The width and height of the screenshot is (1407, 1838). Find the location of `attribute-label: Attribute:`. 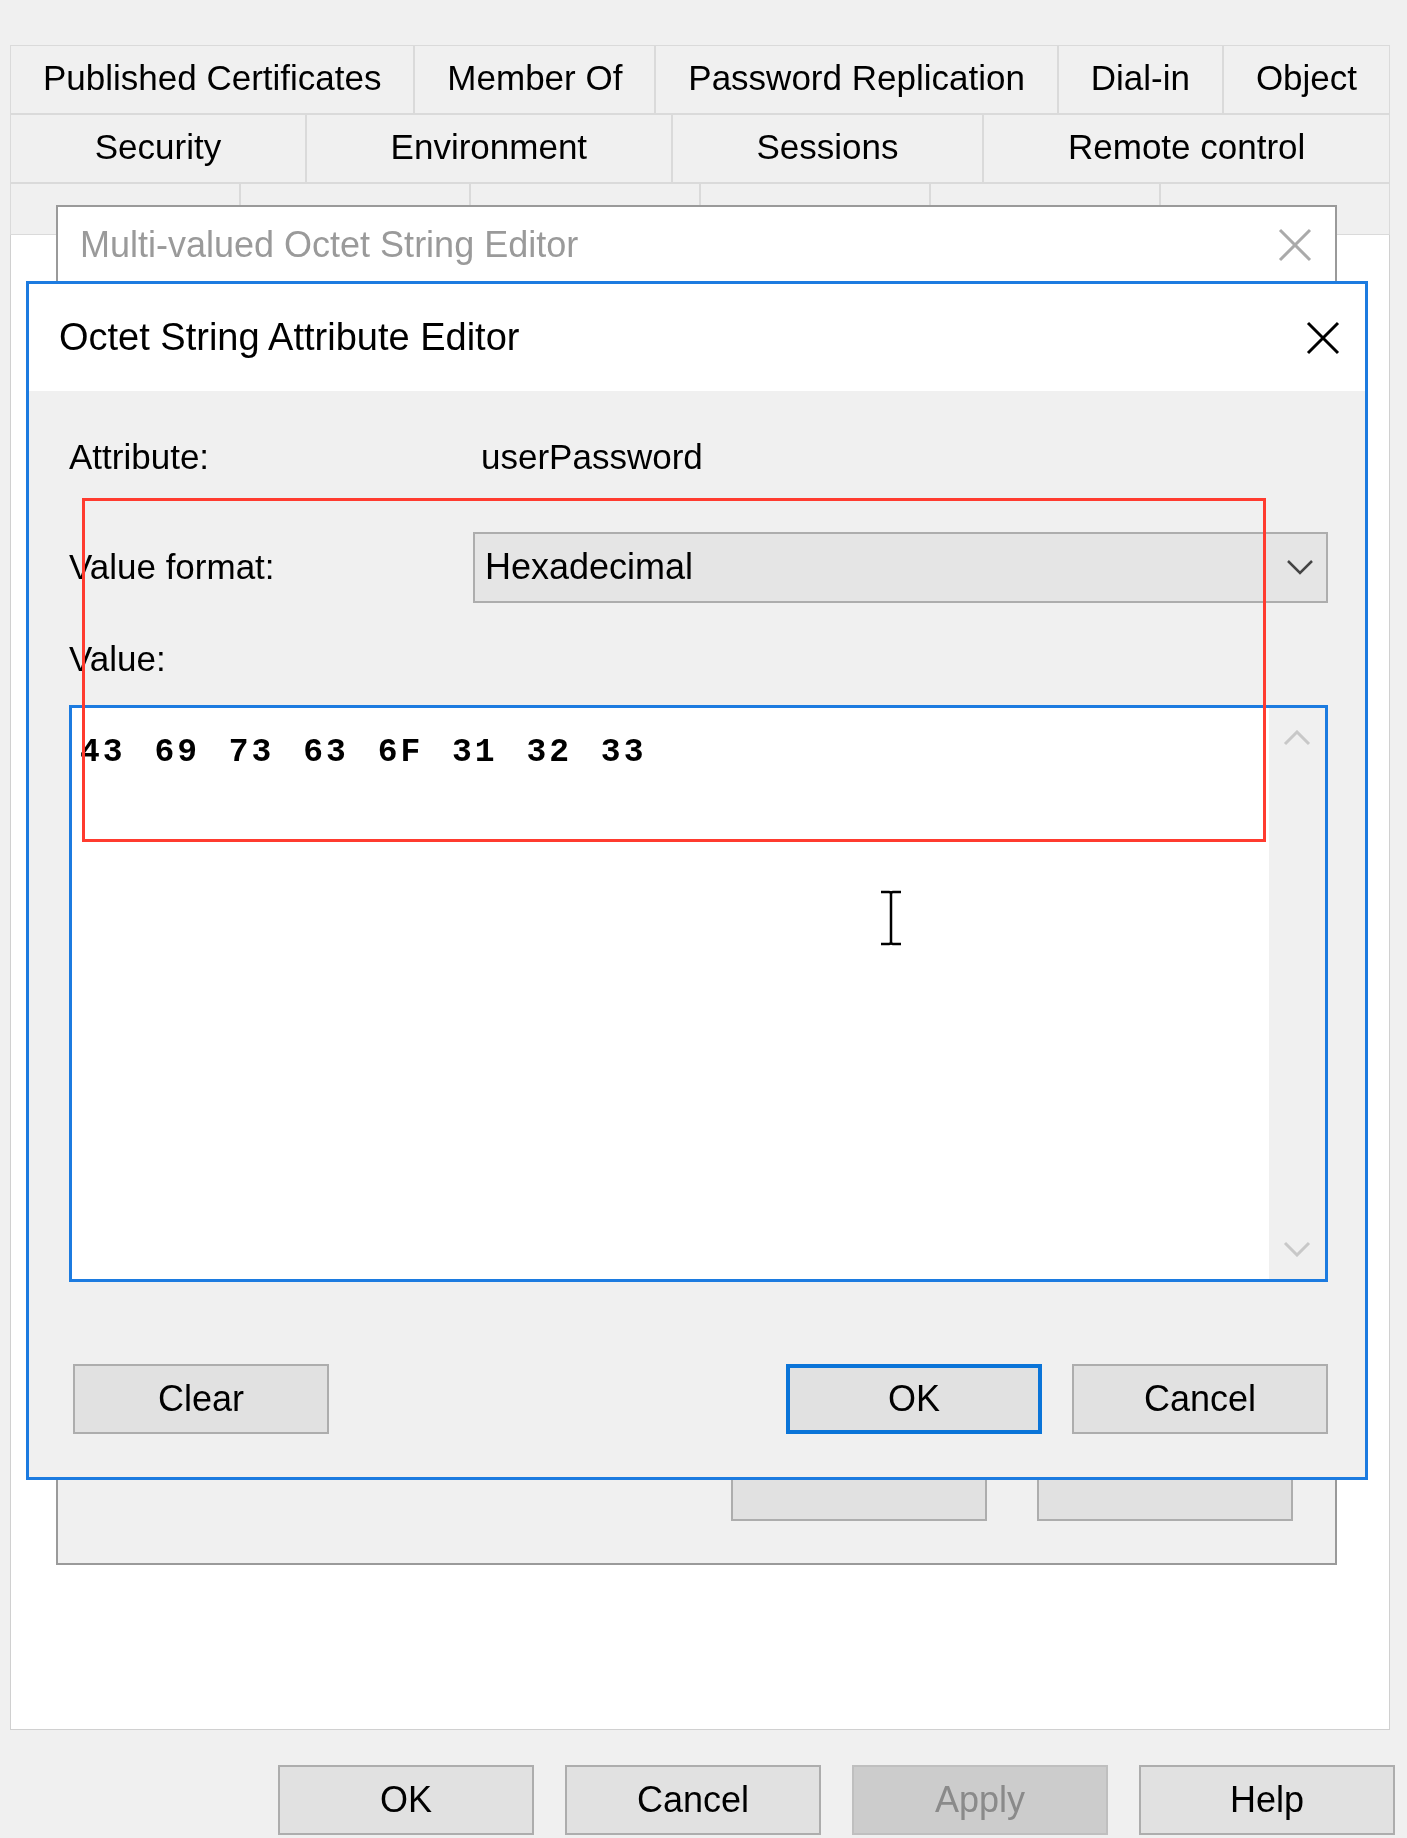

attribute-label: Attribute: is located at coordinates (140, 457).